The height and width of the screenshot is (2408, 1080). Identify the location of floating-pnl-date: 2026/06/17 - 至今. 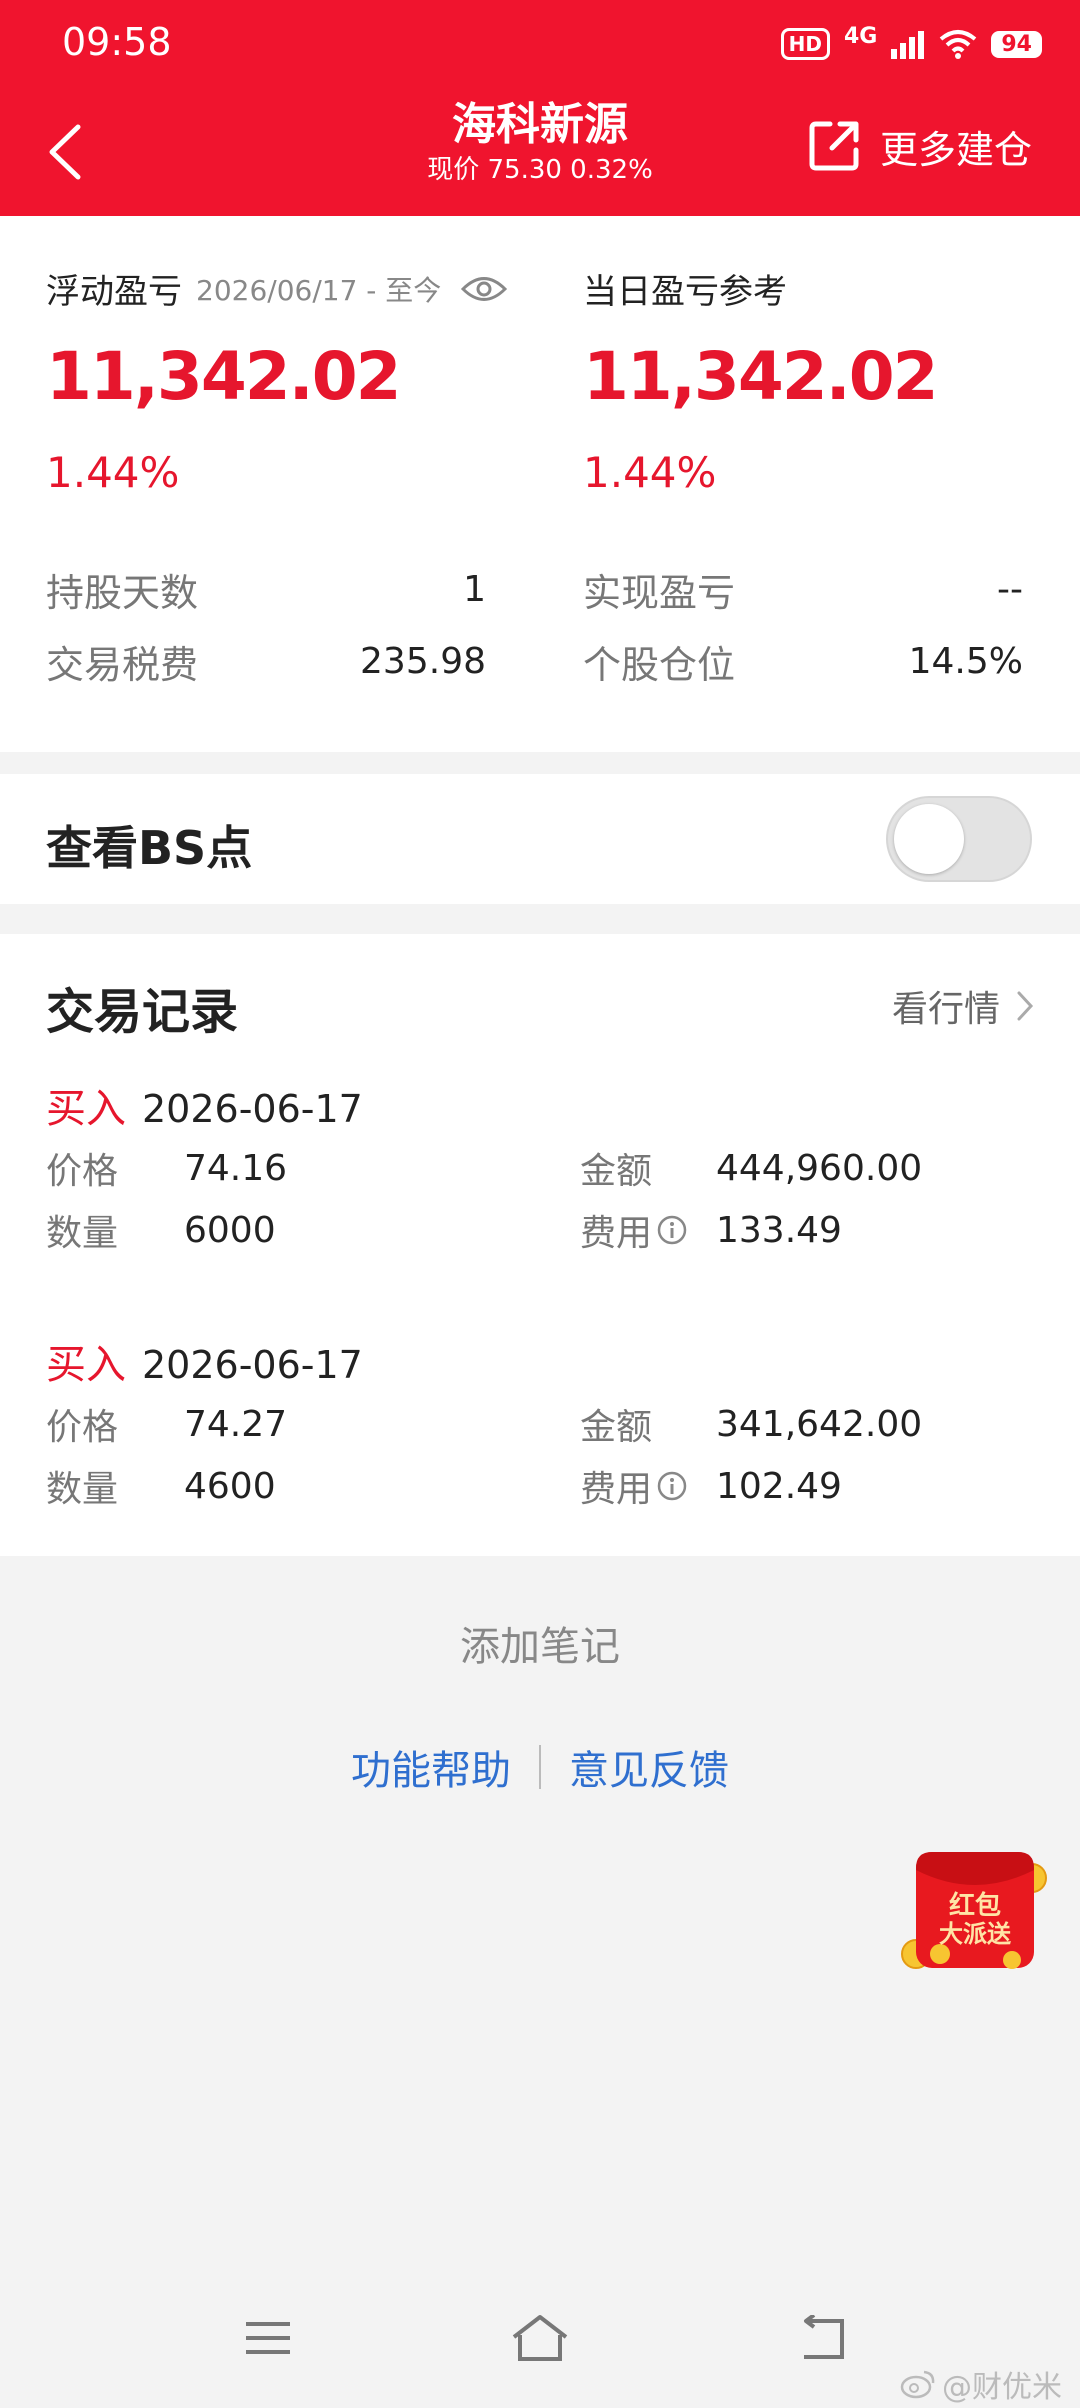
(319, 290).